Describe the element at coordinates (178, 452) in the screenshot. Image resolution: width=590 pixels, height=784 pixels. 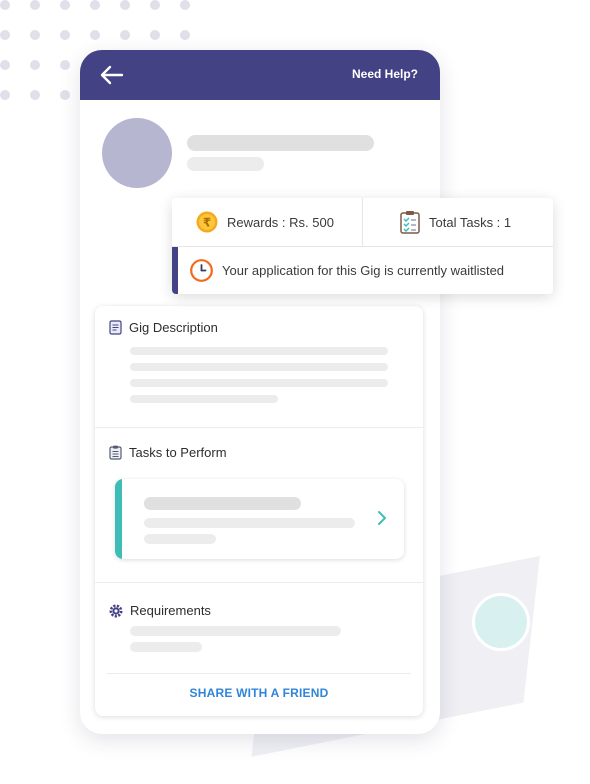
I see `tasks-title: Tasks to Perform` at that location.